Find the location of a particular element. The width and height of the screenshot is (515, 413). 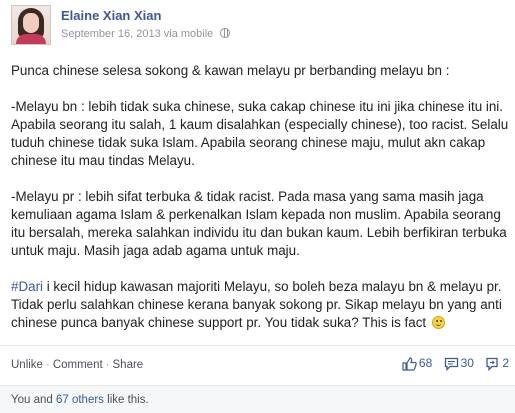

avatar-shirt-shape is located at coordinates (31, 39).